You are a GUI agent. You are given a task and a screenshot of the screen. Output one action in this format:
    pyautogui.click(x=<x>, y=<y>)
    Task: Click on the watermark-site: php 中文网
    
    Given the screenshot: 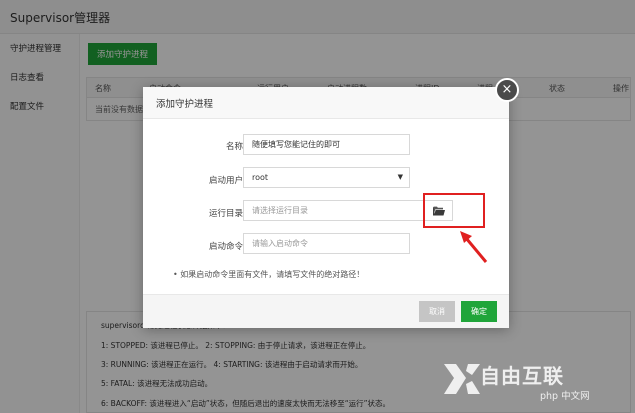 What is the action you would take?
    pyautogui.click(x=565, y=396)
    